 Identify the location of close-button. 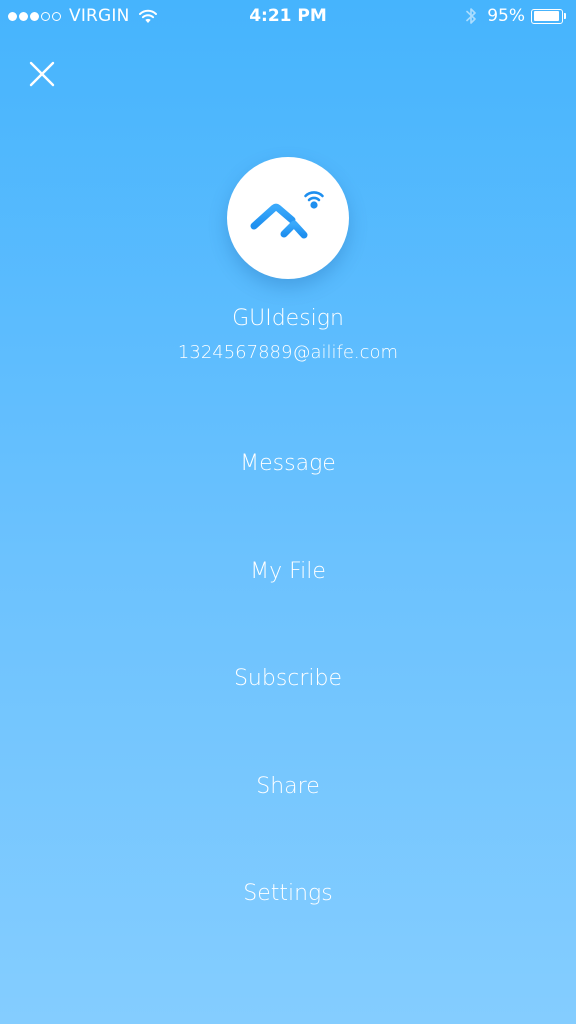
(42, 74).